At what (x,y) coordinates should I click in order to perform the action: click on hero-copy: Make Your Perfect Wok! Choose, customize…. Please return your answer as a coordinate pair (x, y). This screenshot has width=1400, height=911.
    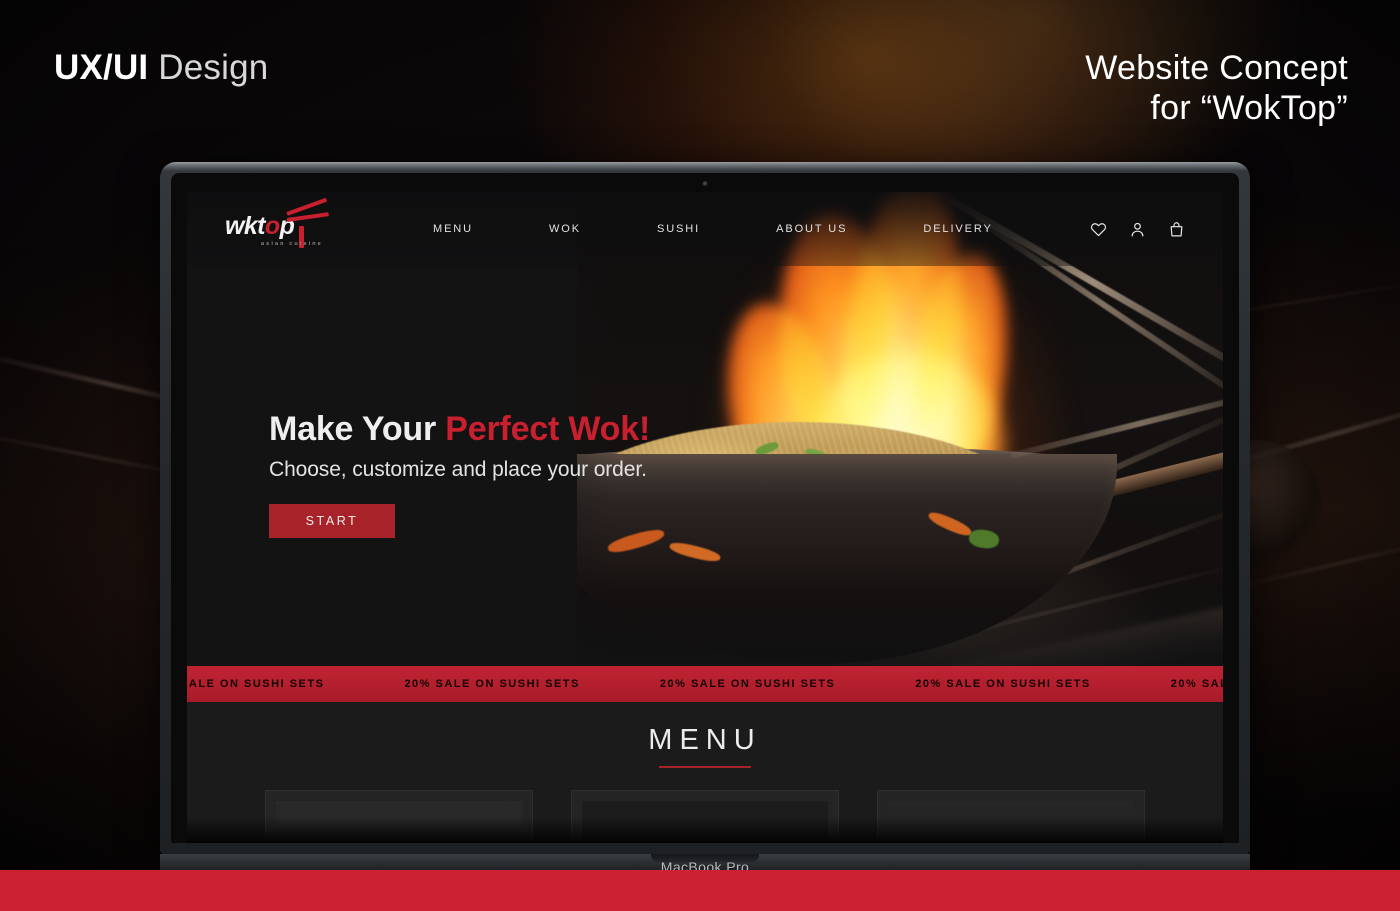
    Looking at the image, I should click on (459, 474).